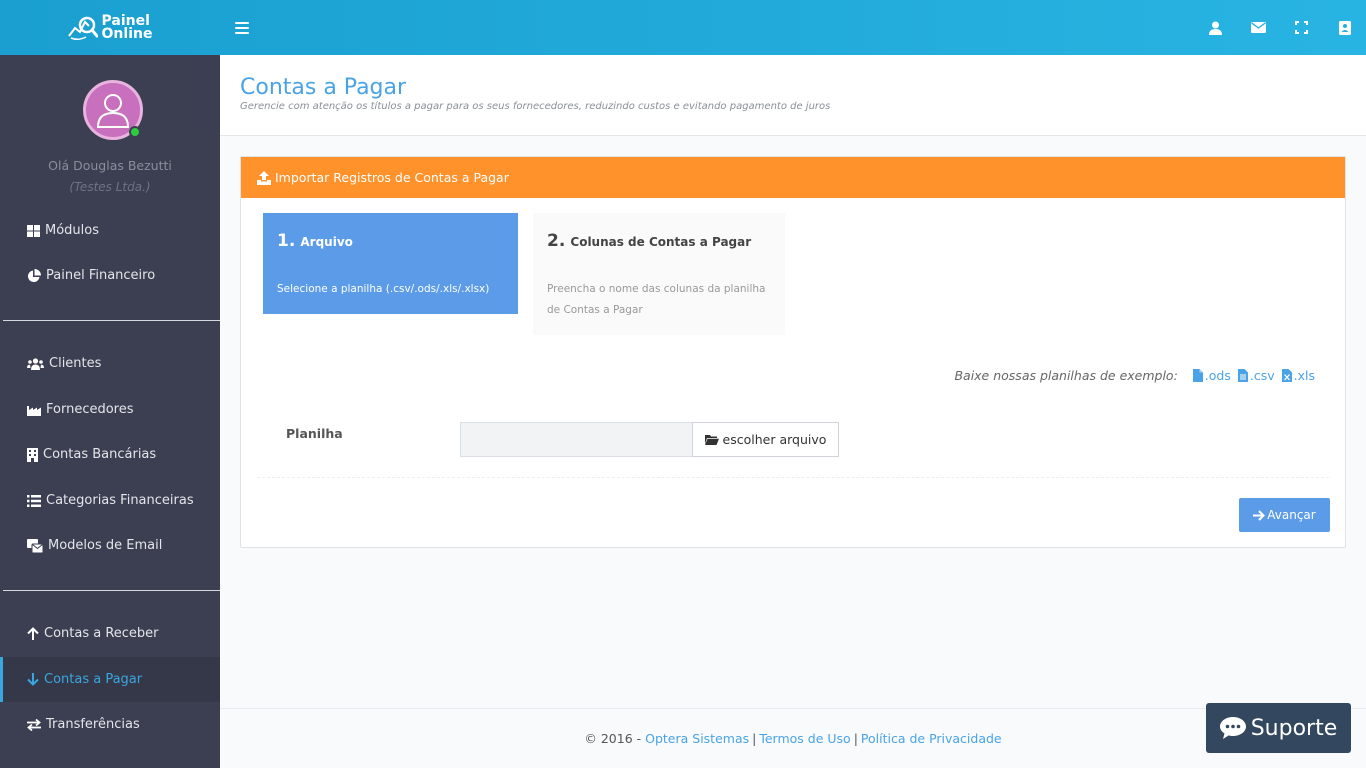 Image resolution: width=1366 pixels, height=768 pixels. What do you see at coordinates (33, 679) in the screenshot?
I see `arrow-down-icon` at bounding box center [33, 679].